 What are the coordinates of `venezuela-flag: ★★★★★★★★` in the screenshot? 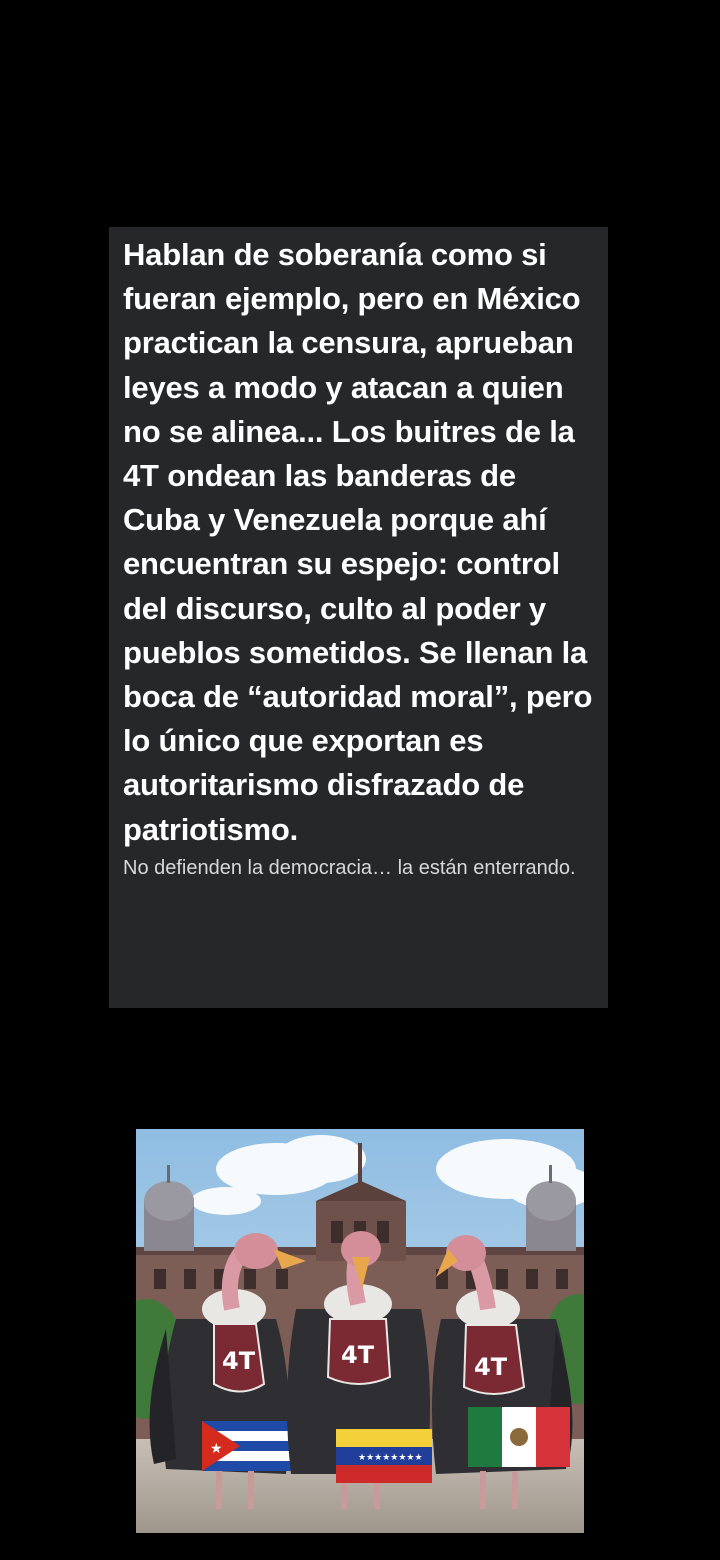 It's located at (384, 1456).